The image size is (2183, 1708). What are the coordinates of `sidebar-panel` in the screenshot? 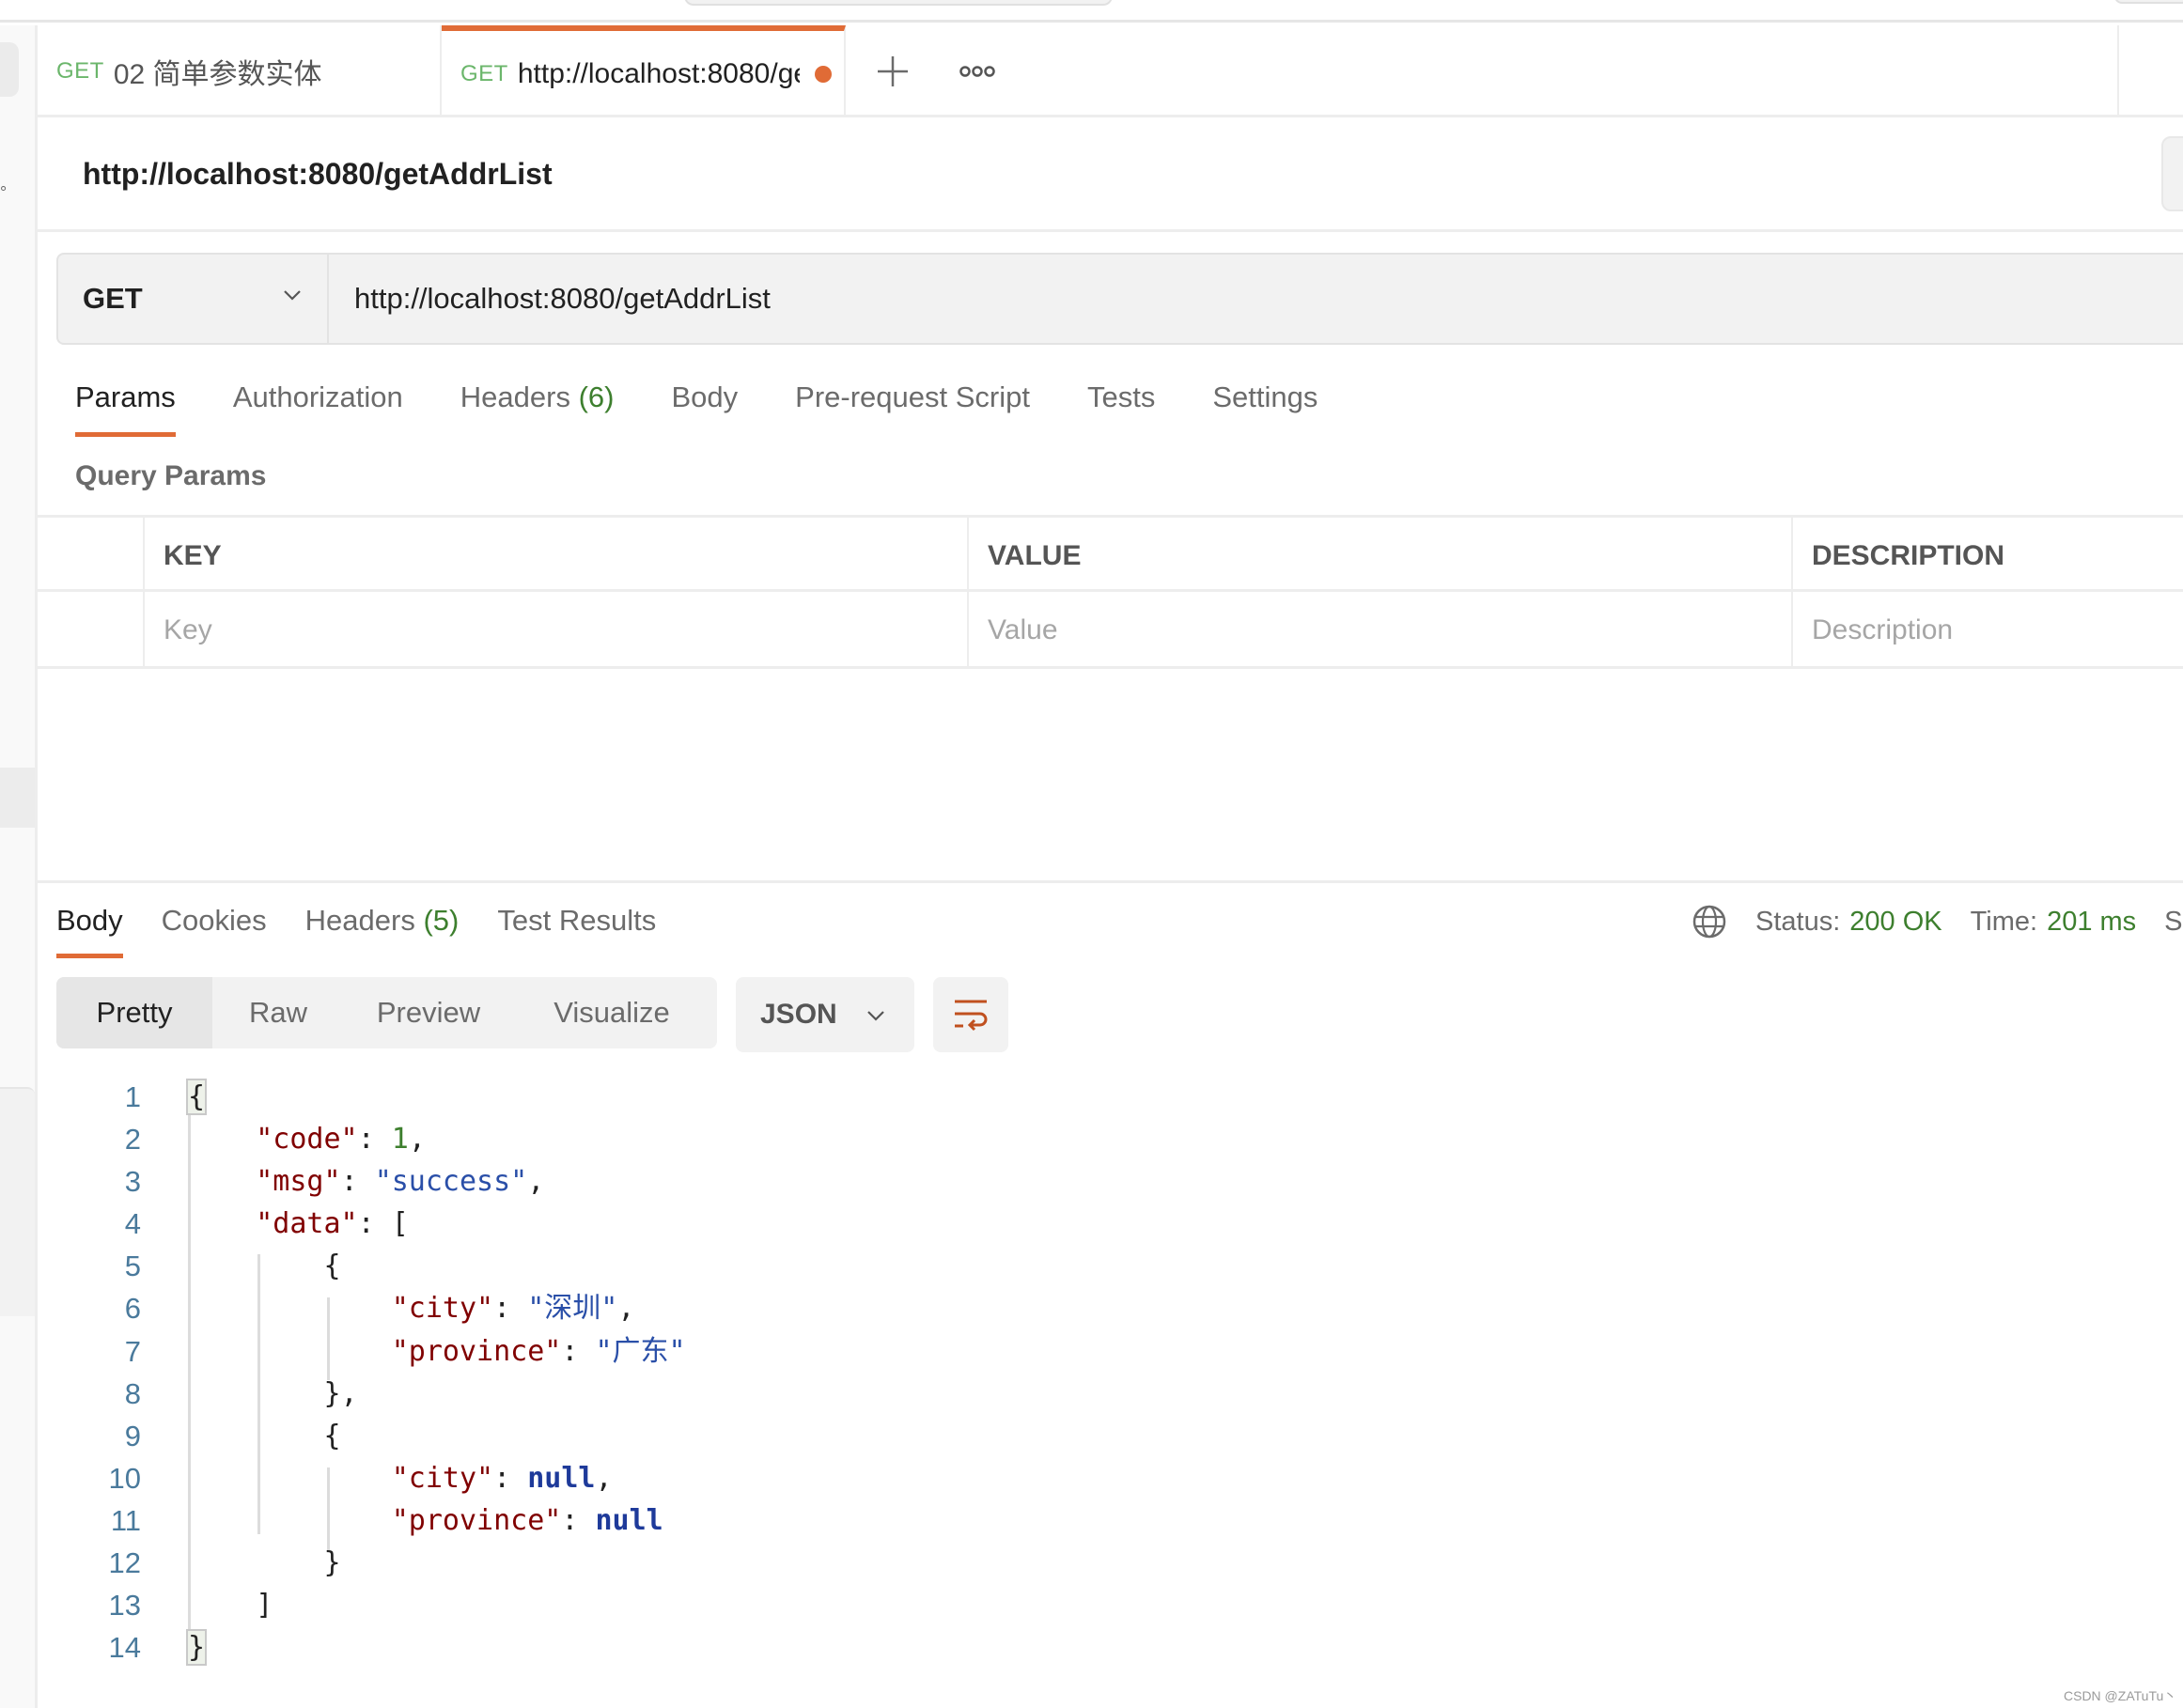 It's located at (18, 1201).